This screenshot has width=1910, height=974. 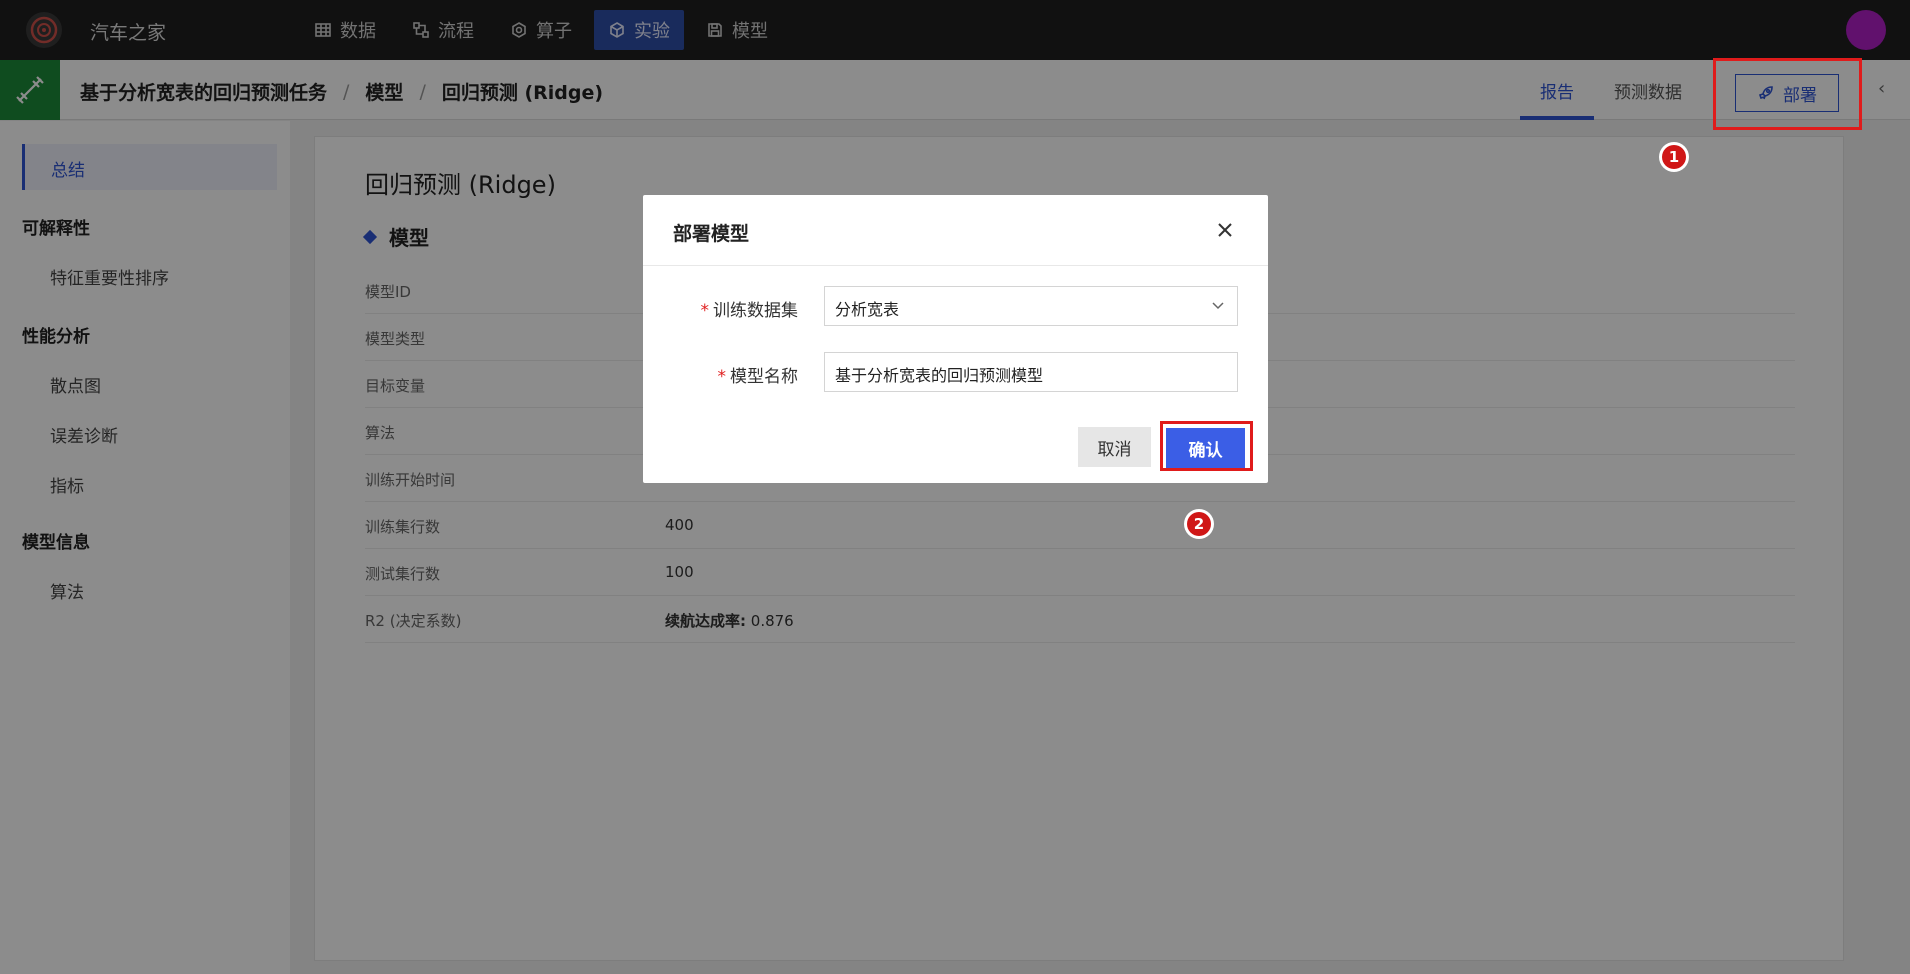 I want to click on highlight-box-deploy, so click(x=1787, y=94).